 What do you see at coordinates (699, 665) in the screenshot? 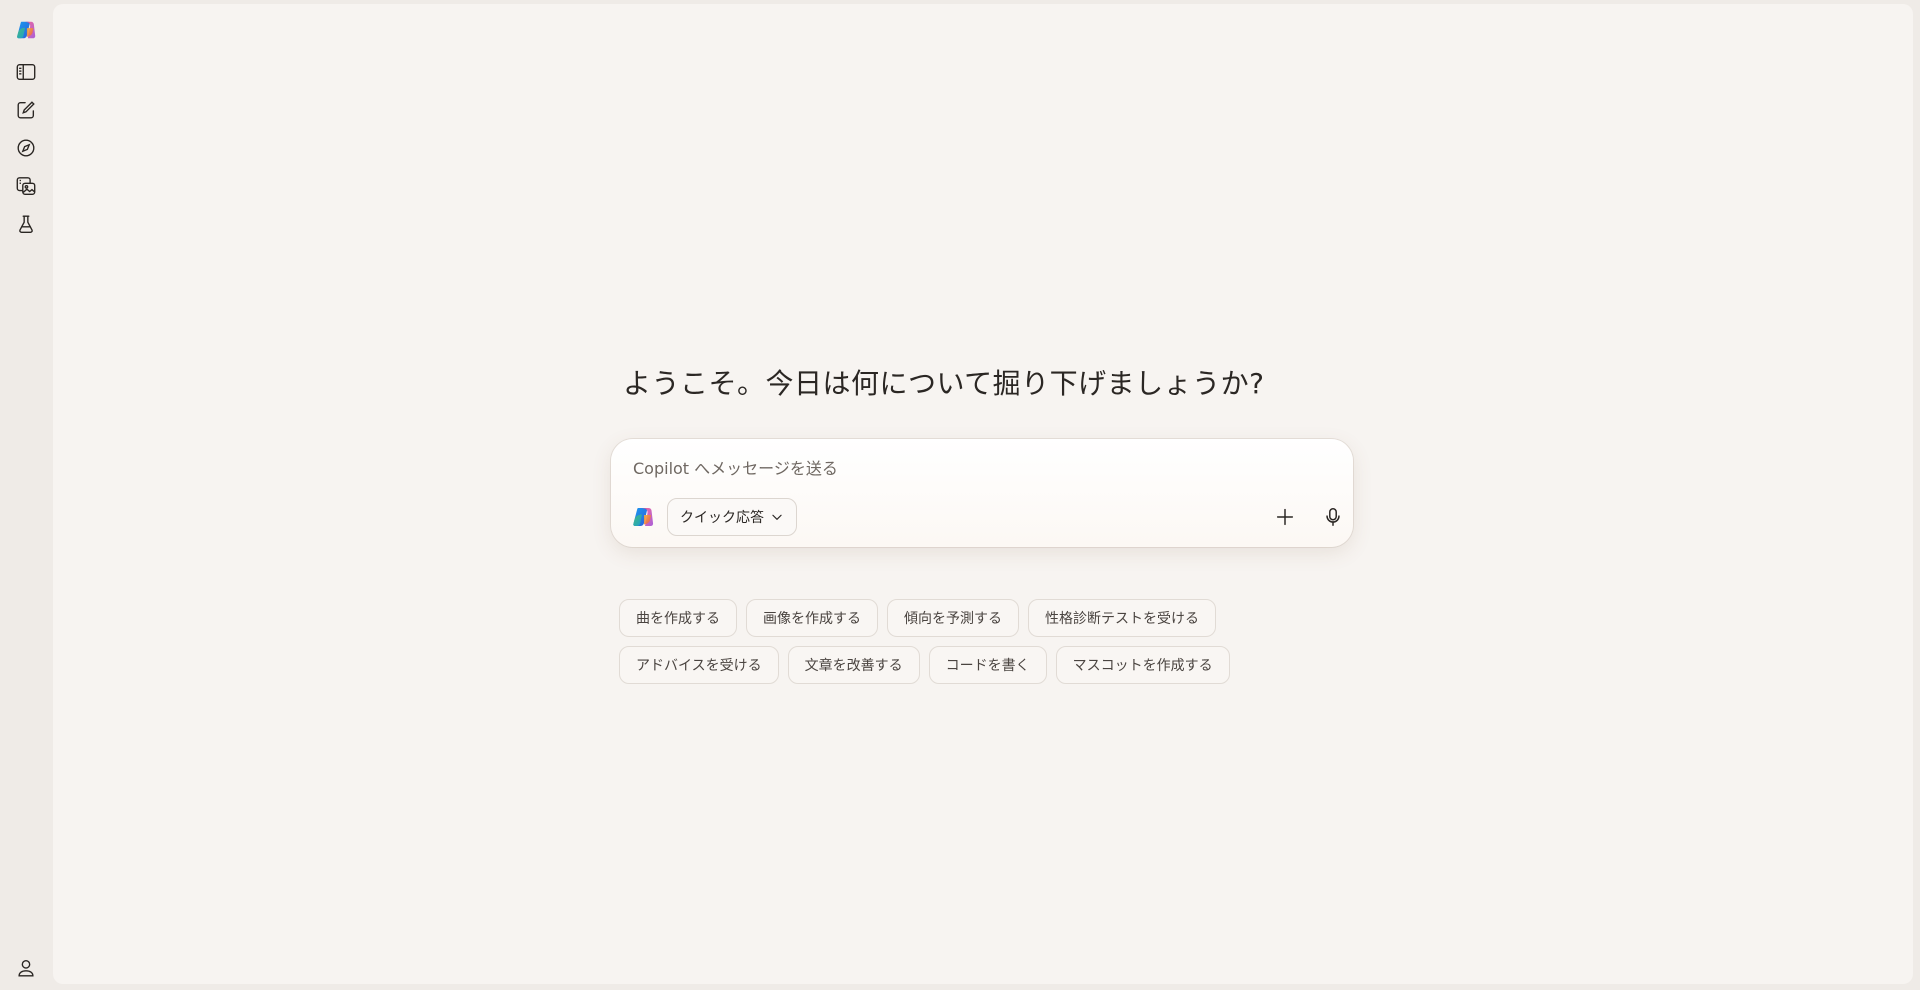
I see `suggestion-chip: アドバイスを受ける` at bounding box center [699, 665].